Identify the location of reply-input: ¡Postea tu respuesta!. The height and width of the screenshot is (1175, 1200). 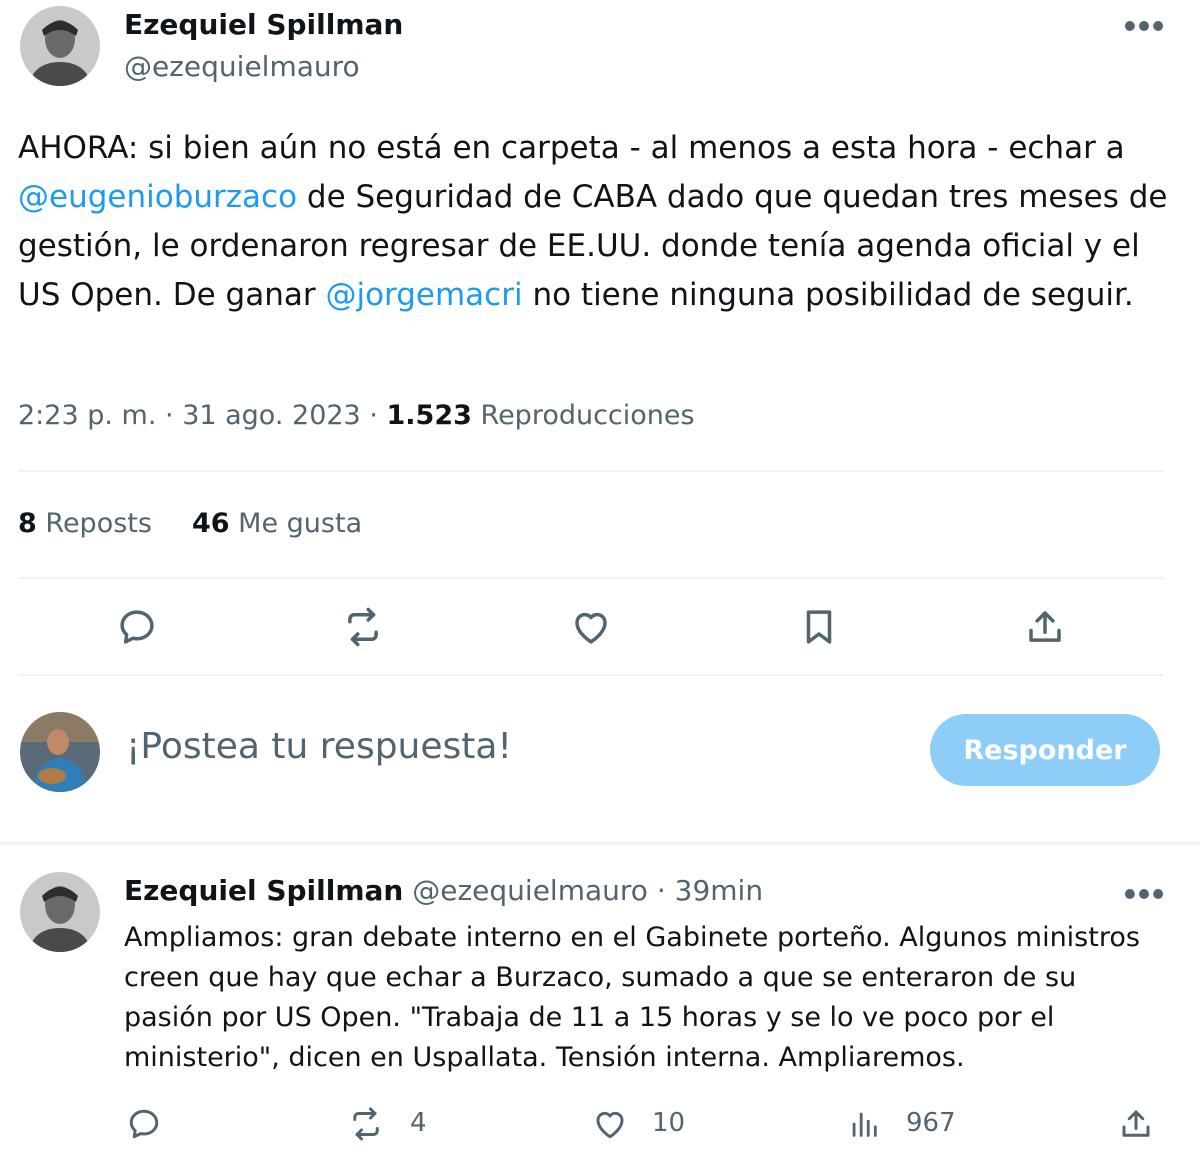
(506, 746).